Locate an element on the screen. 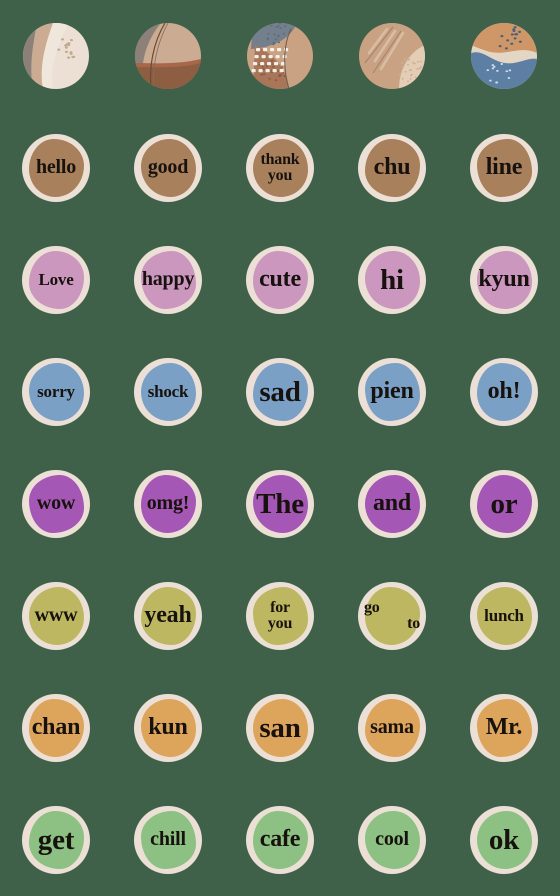 The height and width of the screenshot is (896, 560). sticker-cool: cool is located at coordinates (392, 840).